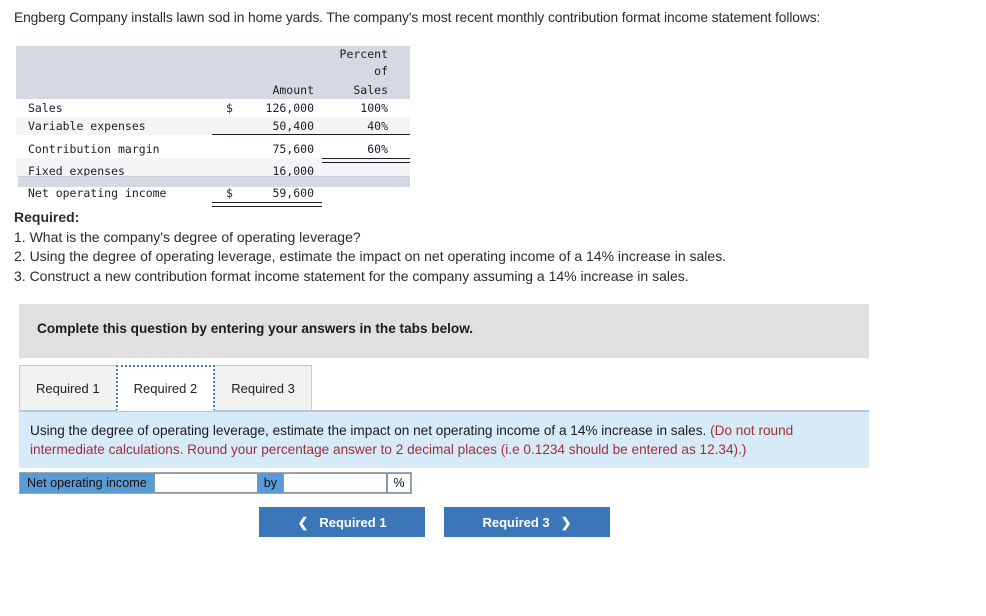 The height and width of the screenshot is (616, 986). I want to click on row-label: Sales, so click(114, 108).